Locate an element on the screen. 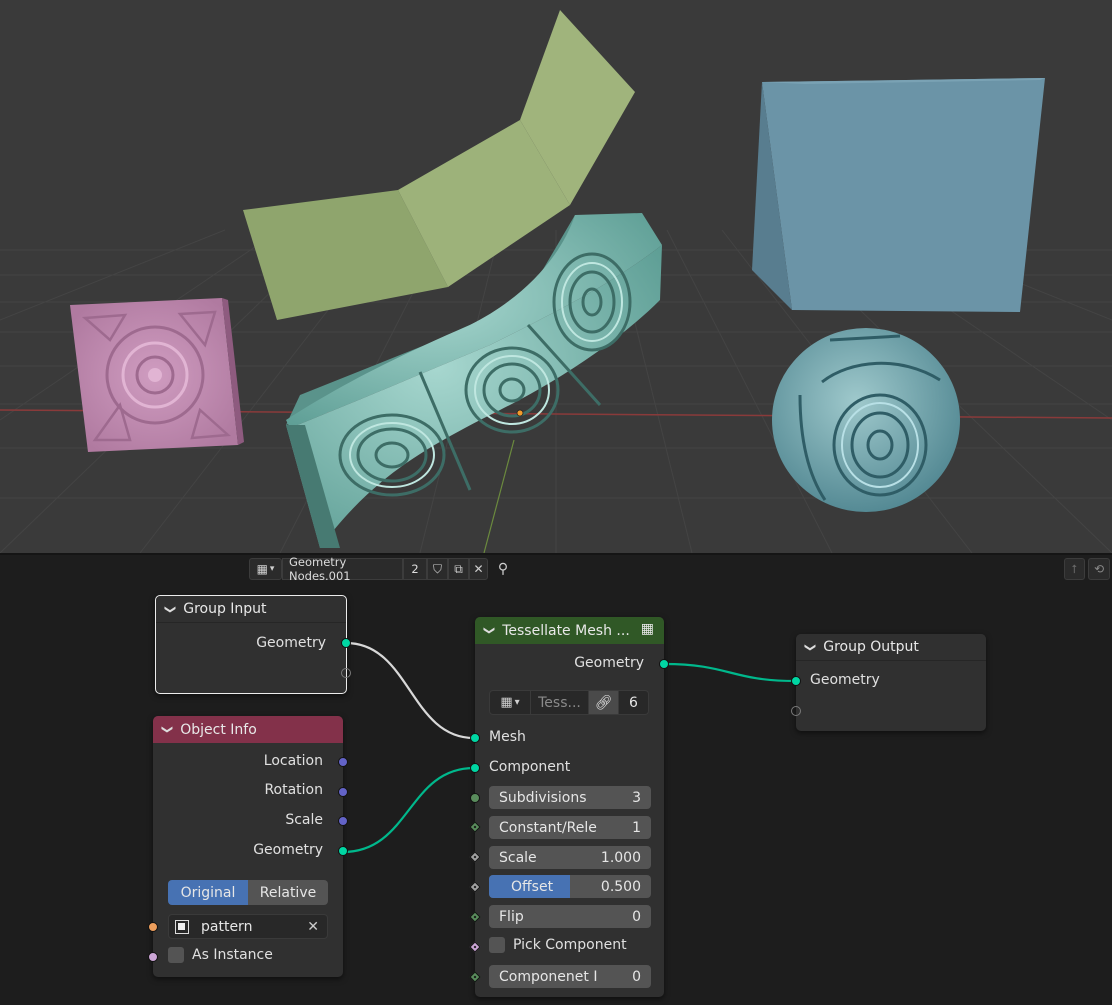  node-group-icon: ▦ is located at coordinates (647, 629).